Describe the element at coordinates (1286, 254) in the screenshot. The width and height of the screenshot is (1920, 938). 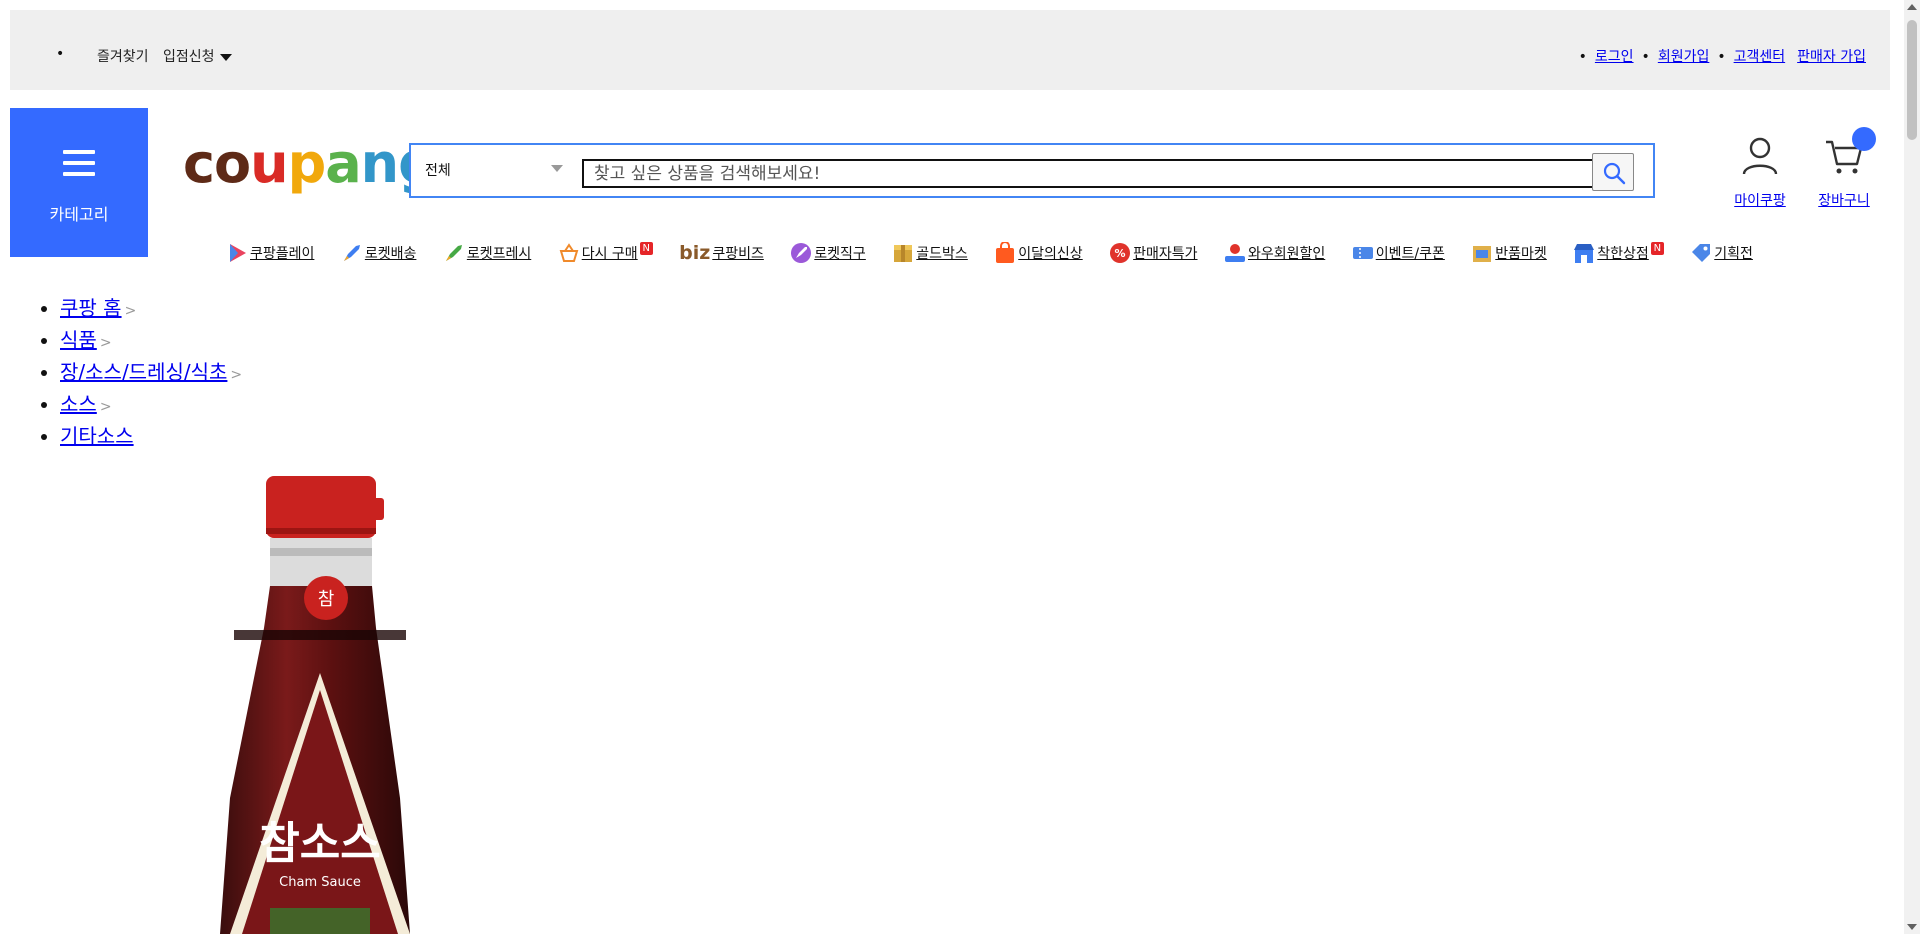
I see `nav-item-label: 와우회원할인` at that location.